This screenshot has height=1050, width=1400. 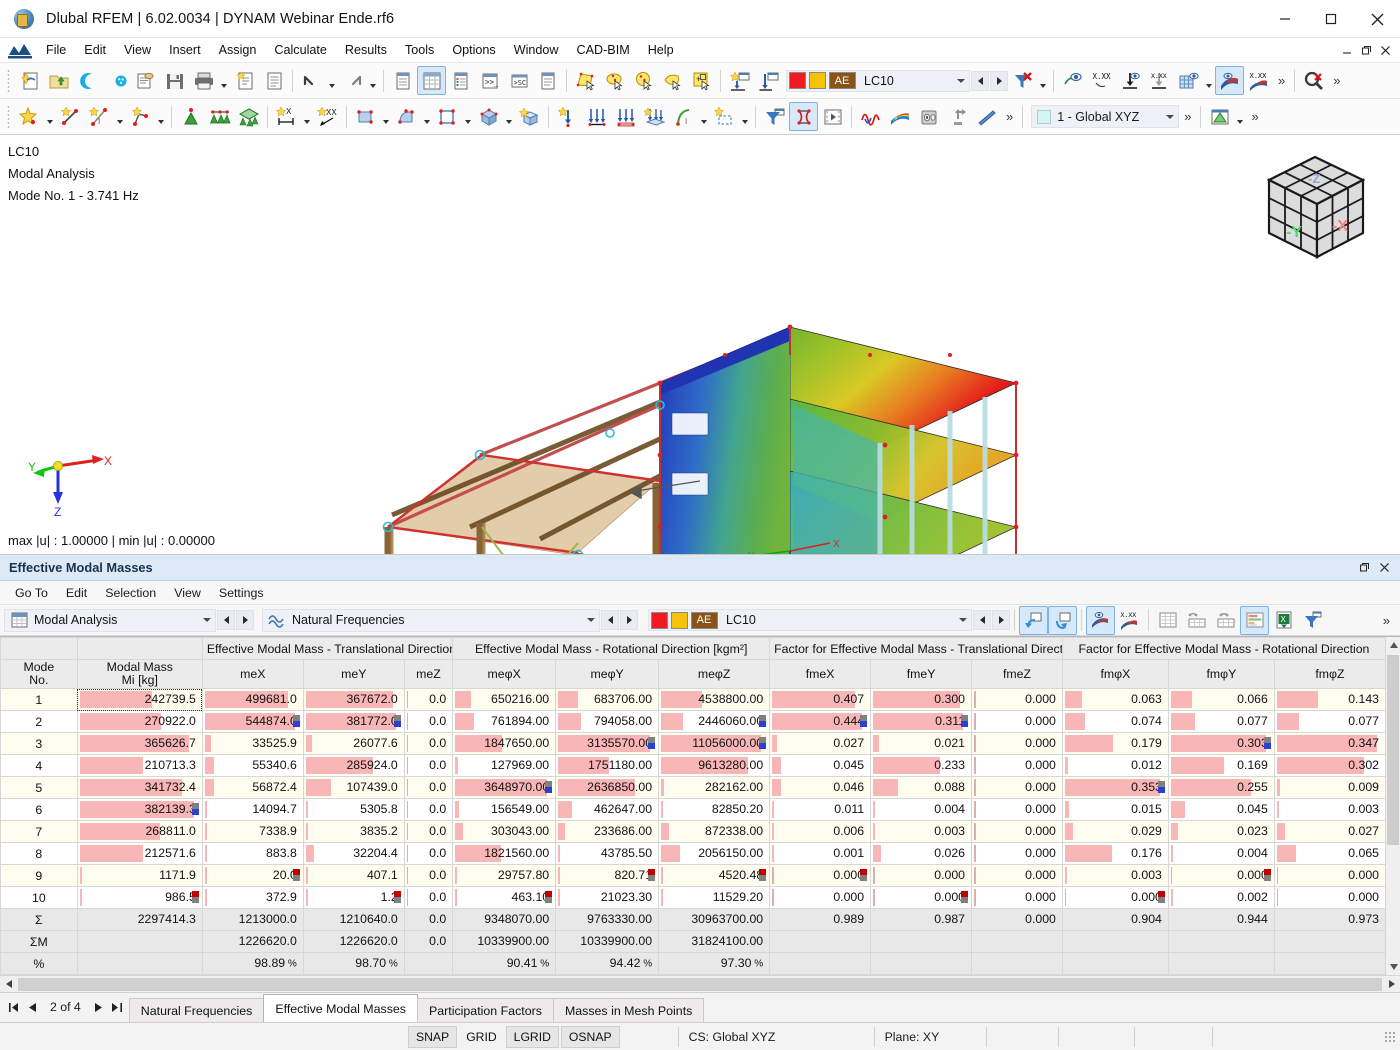 What do you see at coordinates (87, 80) in the screenshot?
I see `cloud-open-icon` at bounding box center [87, 80].